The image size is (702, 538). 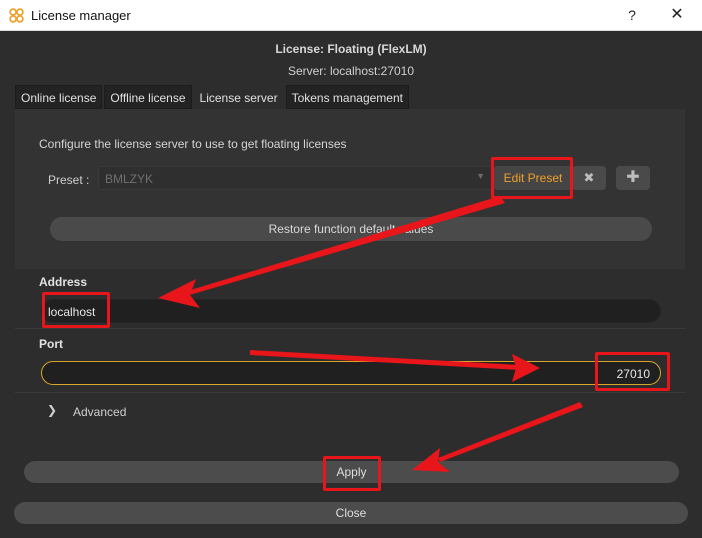 I want to click on preset-value: BMLZYK, so click(x=129, y=179).